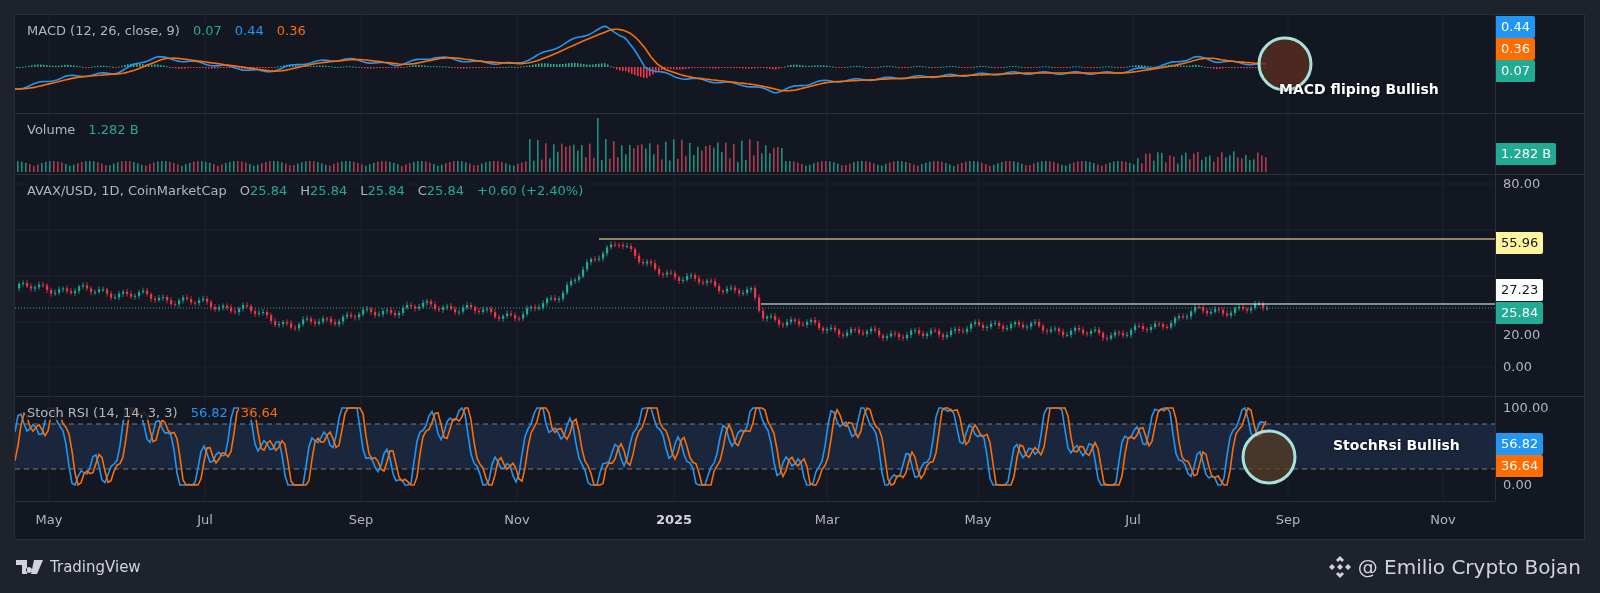 The image size is (1600, 593). What do you see at coordinates (1469, 566) in the screenshot?
I see `author-credit: @ Emilio Crypto Bojan` at bounding box center [1469, 566].